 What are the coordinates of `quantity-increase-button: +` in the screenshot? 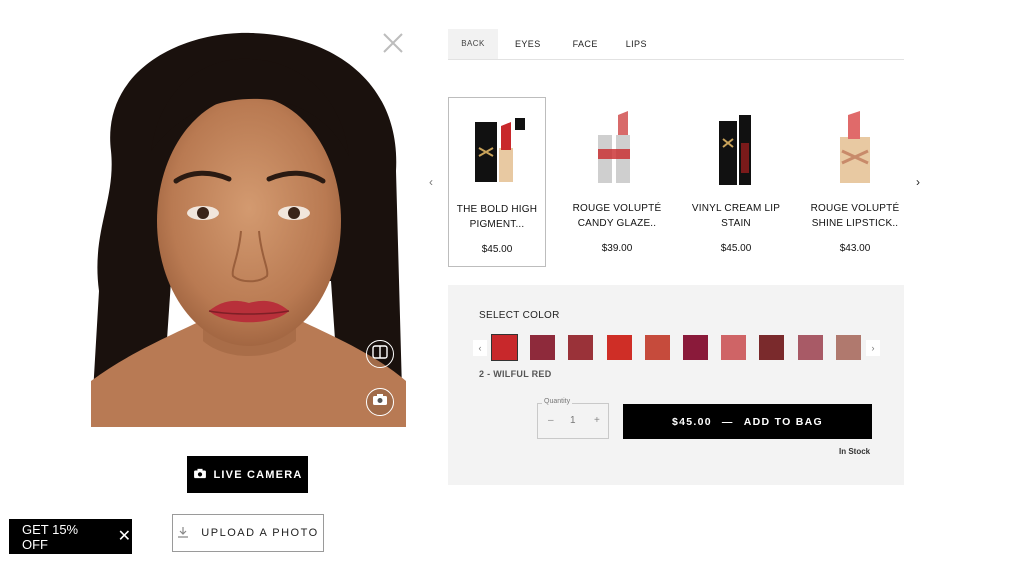 It's located at (597, 420).